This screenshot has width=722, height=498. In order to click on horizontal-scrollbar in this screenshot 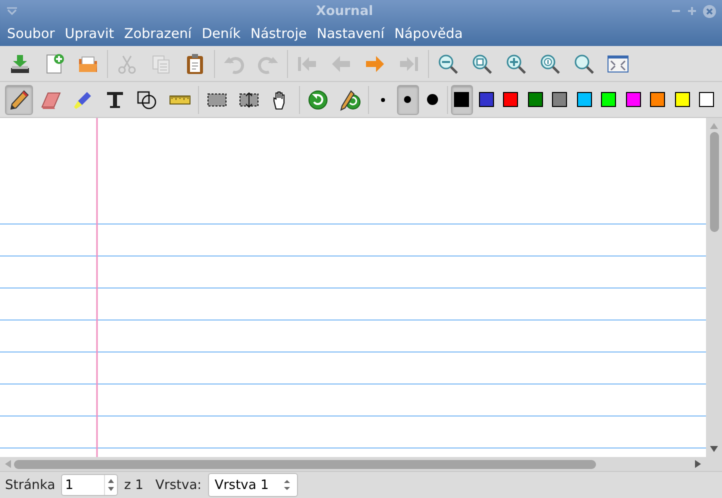, I will do `click(361, 464)`.